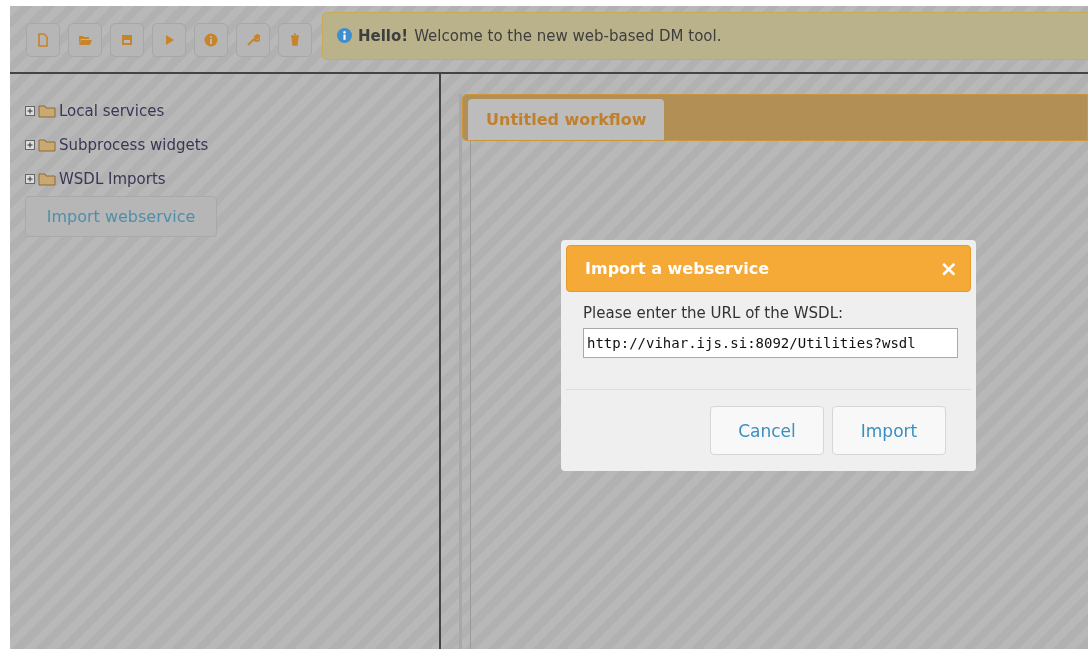 The width and height of the screenshot is (1088, 649). What do you see at coordinates (714, 313) in the screenshot?
I see `url-prompt: Please enter the URL of the WSDL:` at bounding box center [714, 313].